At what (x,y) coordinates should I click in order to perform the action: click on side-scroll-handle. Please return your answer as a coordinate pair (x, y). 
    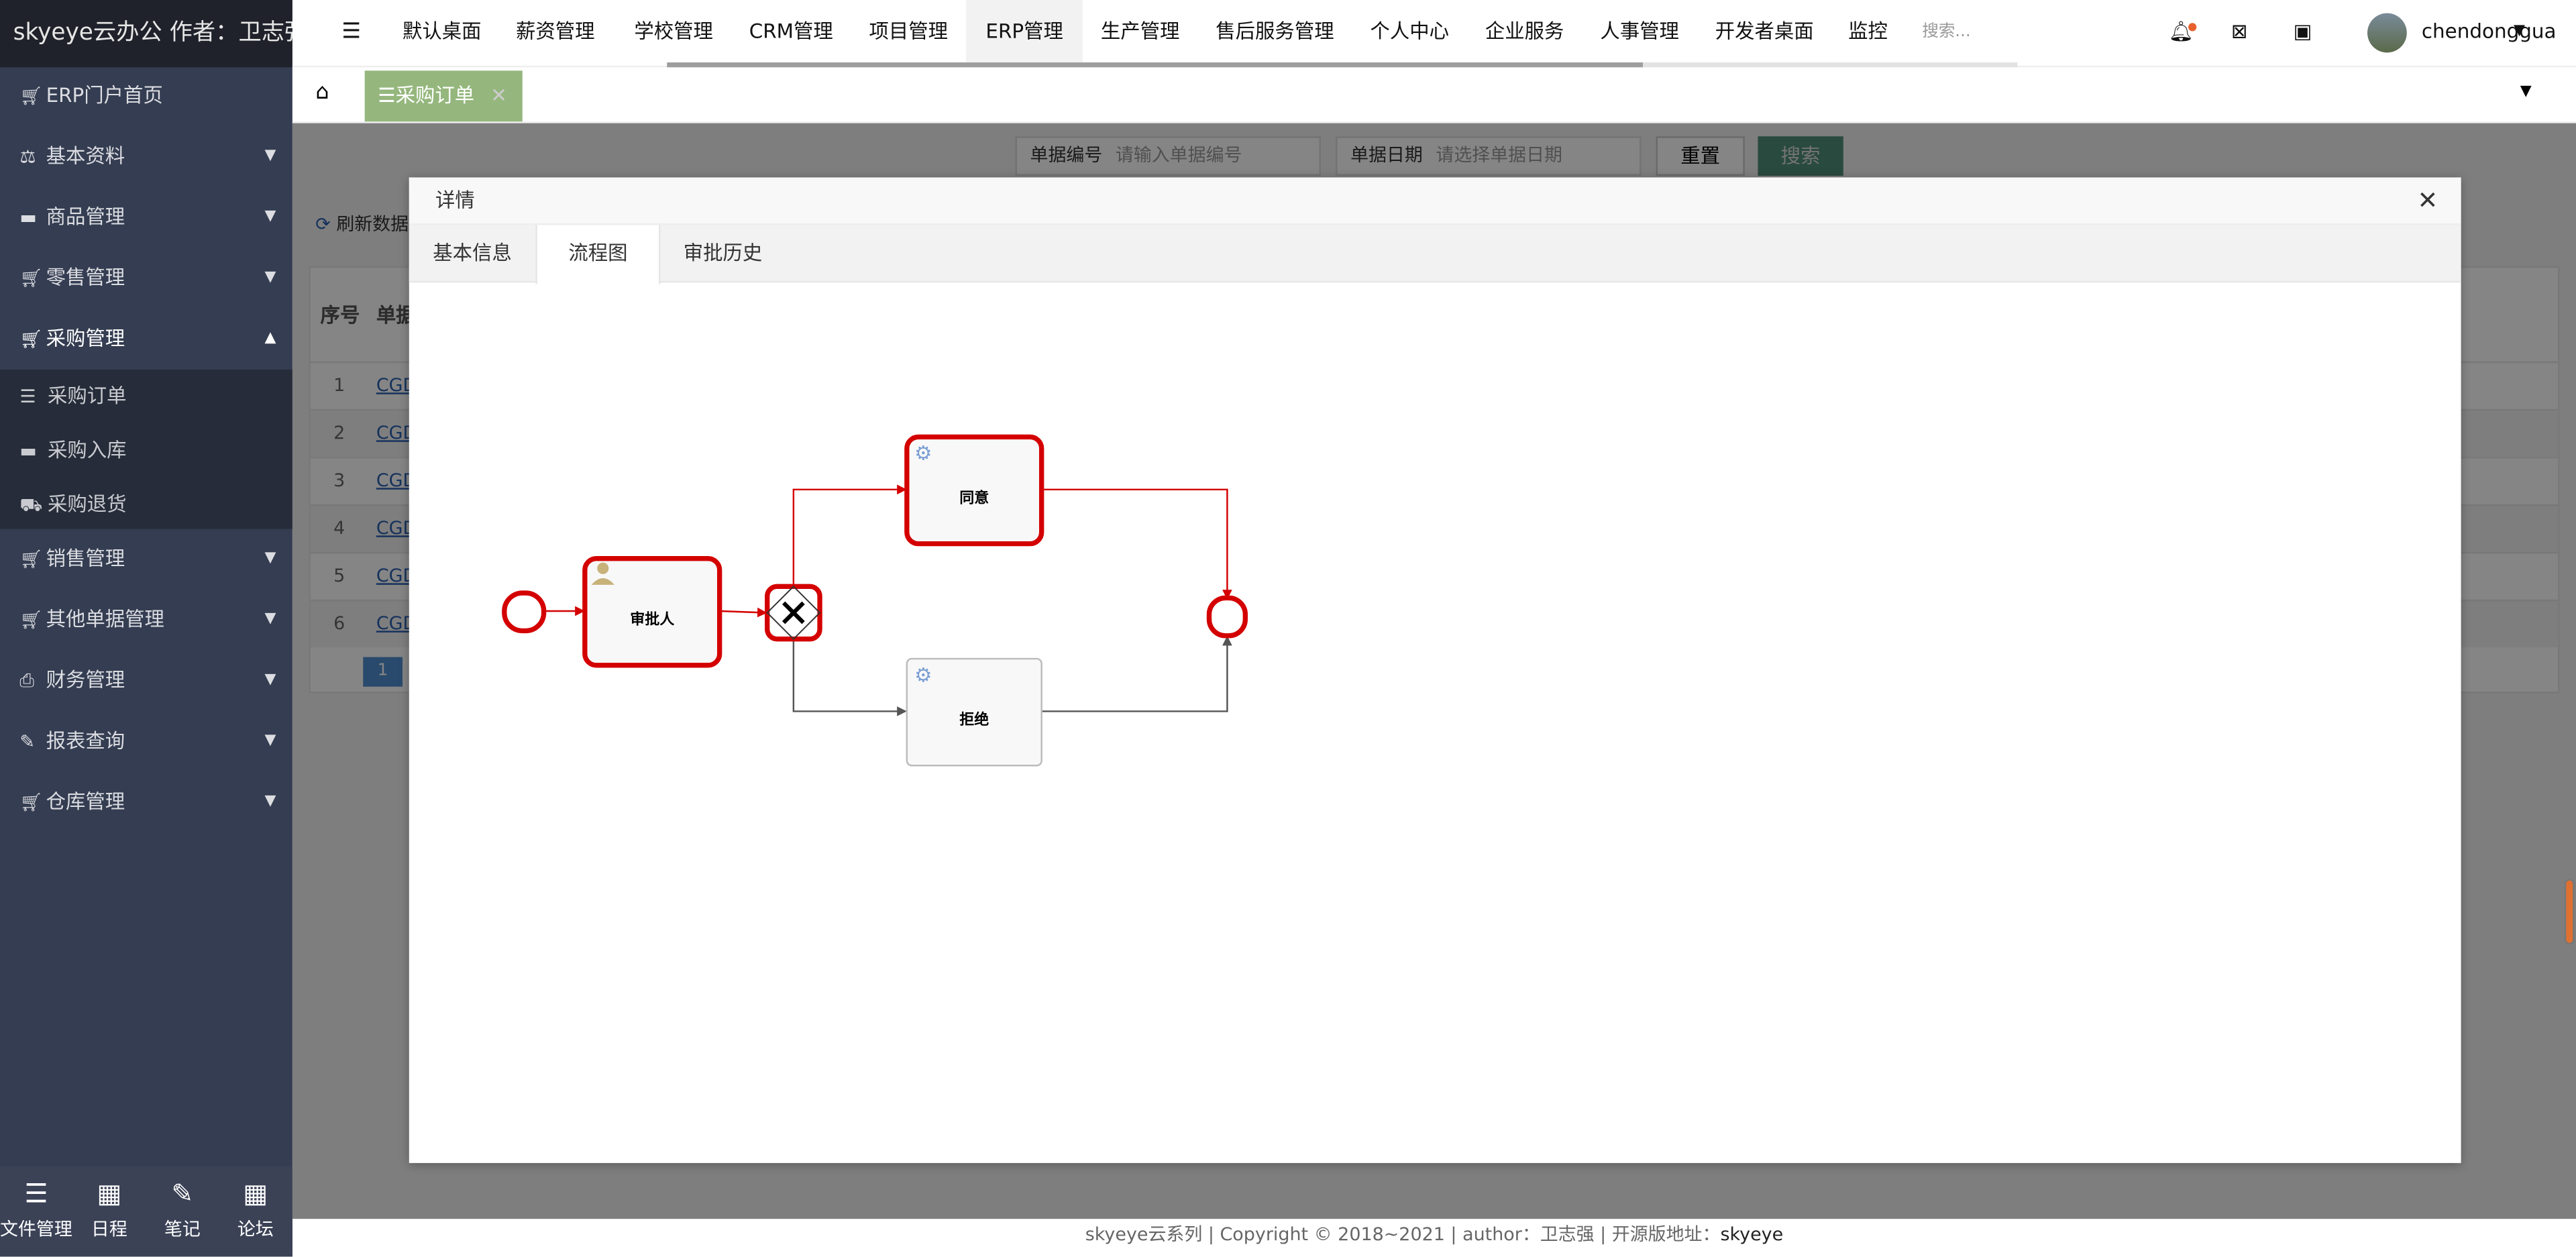
    Looking at the image, I should click on (2569, 912).